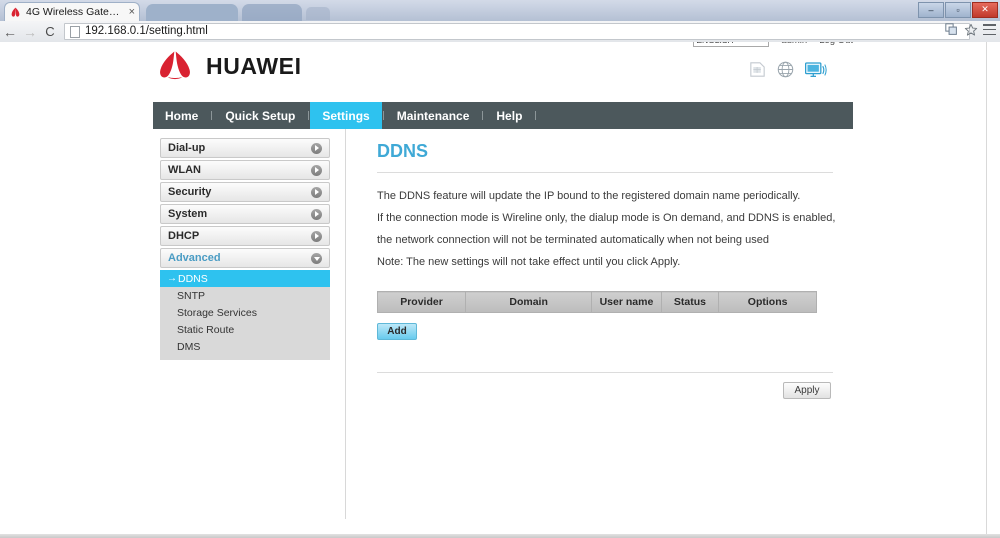 The width and height of the screenshot is (1000, 538). I want to click on forward-icon: →, so click(30, 32).